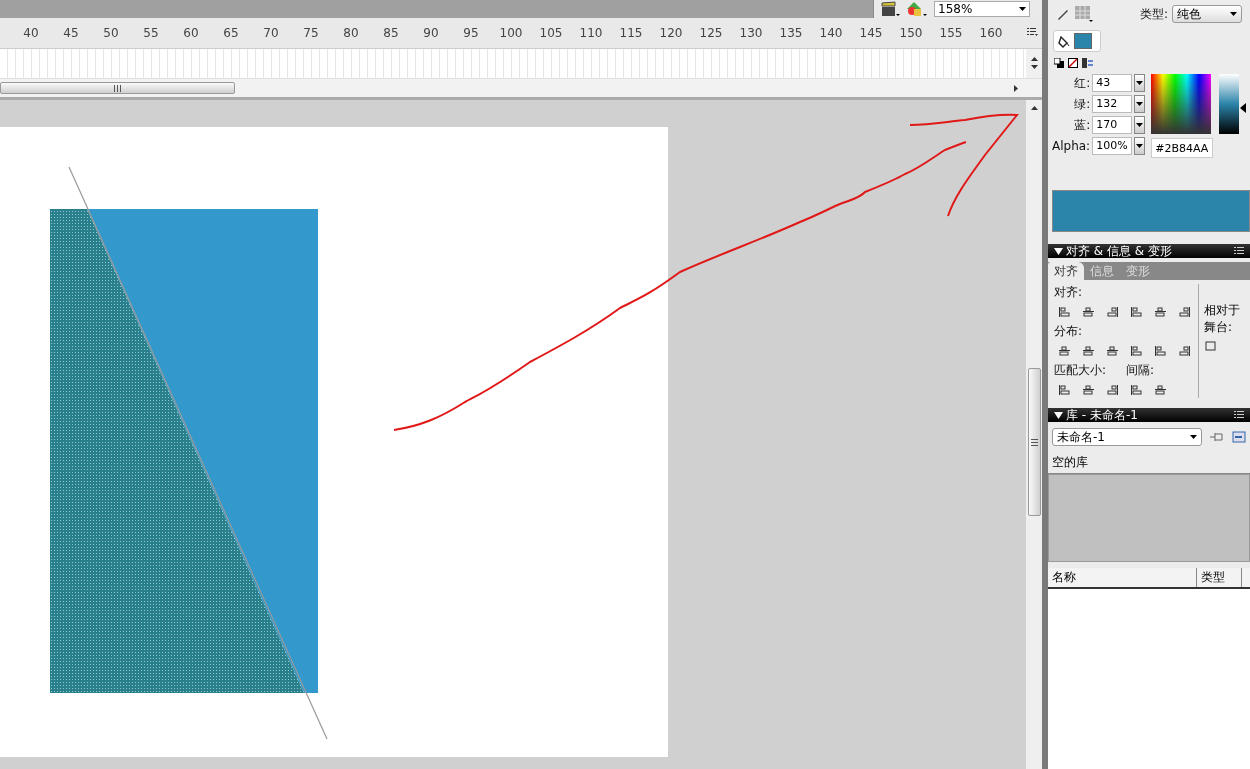  Describe the element at coordinates (631, 32) in the screenshot. I see `frame-number: 115` at that location.